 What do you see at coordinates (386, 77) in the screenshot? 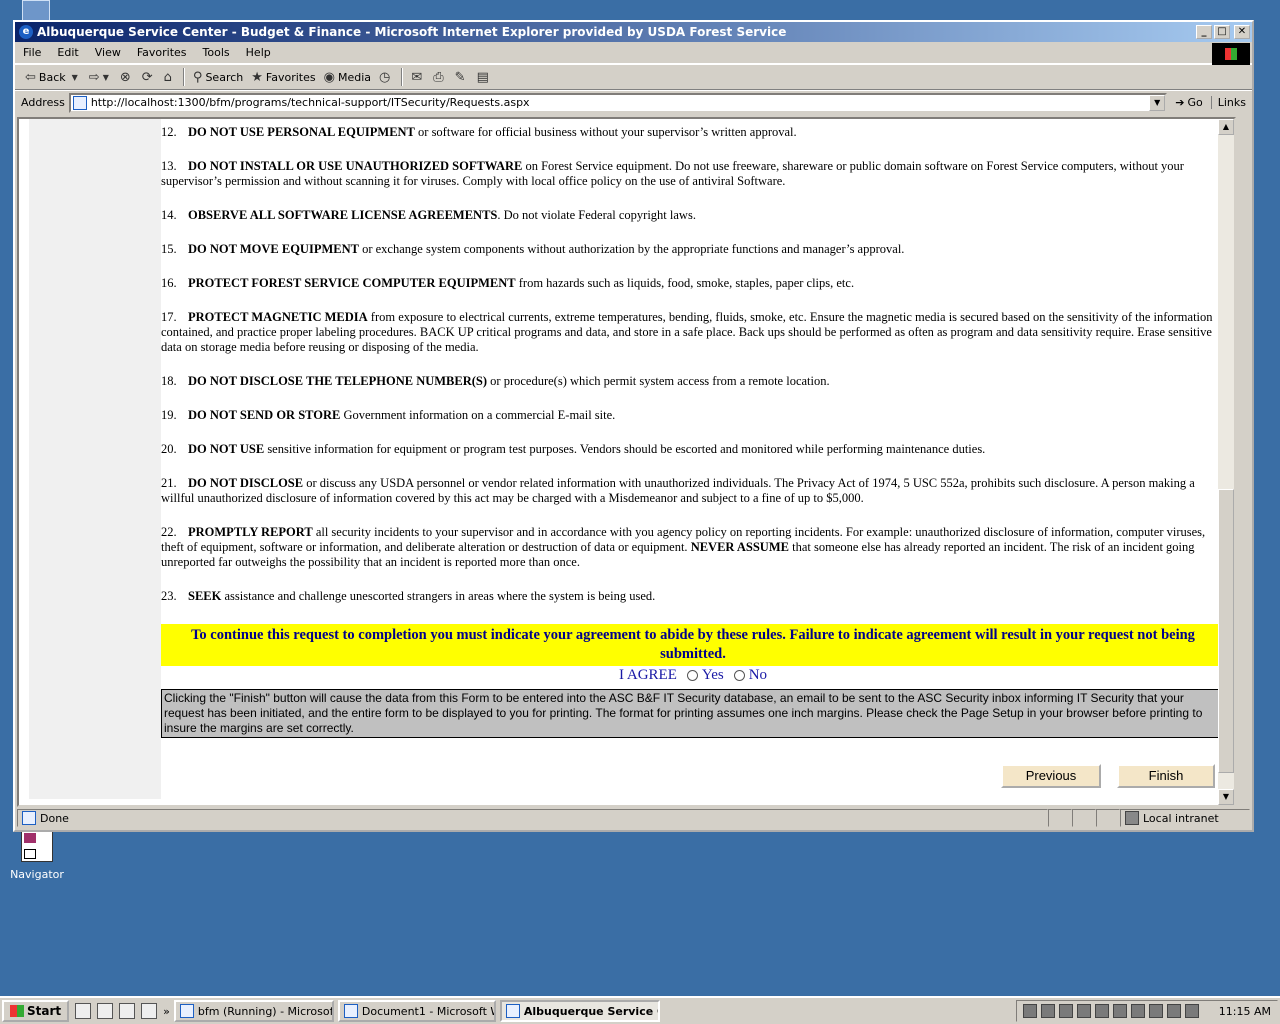
I see `history-button: ◷` at bounding box center [386, 77].